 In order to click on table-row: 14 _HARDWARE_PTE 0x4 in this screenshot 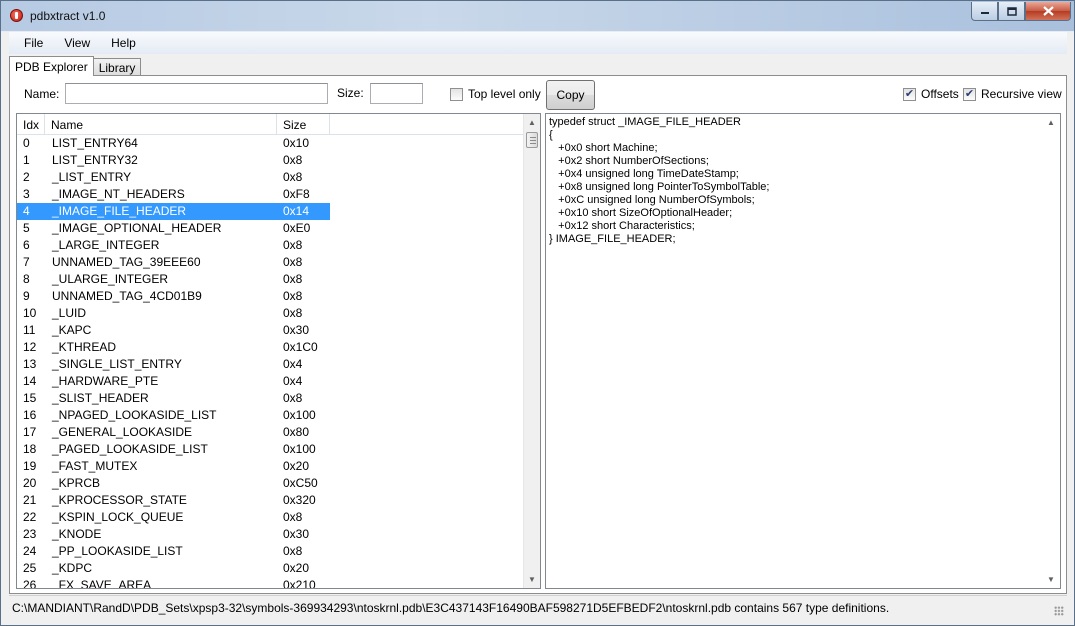, I will do `click(271, 381)`.